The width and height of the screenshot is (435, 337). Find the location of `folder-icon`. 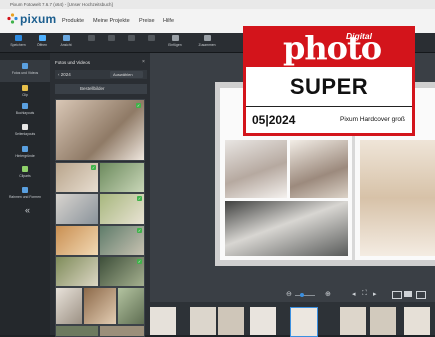

folder-icon is located at coordinates (42, 38).